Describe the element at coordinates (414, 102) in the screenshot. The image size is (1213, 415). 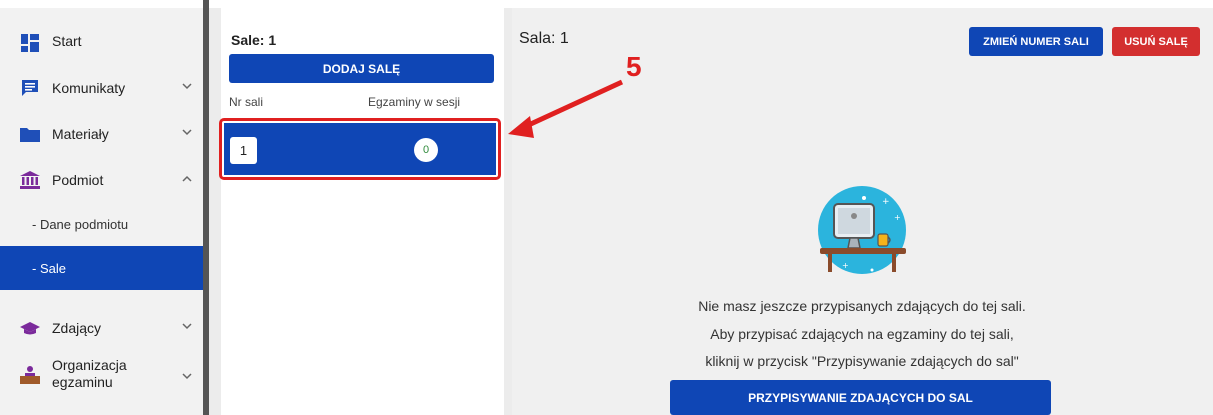
I see `column-header-exams: Egzaminy w sesji` at that location.